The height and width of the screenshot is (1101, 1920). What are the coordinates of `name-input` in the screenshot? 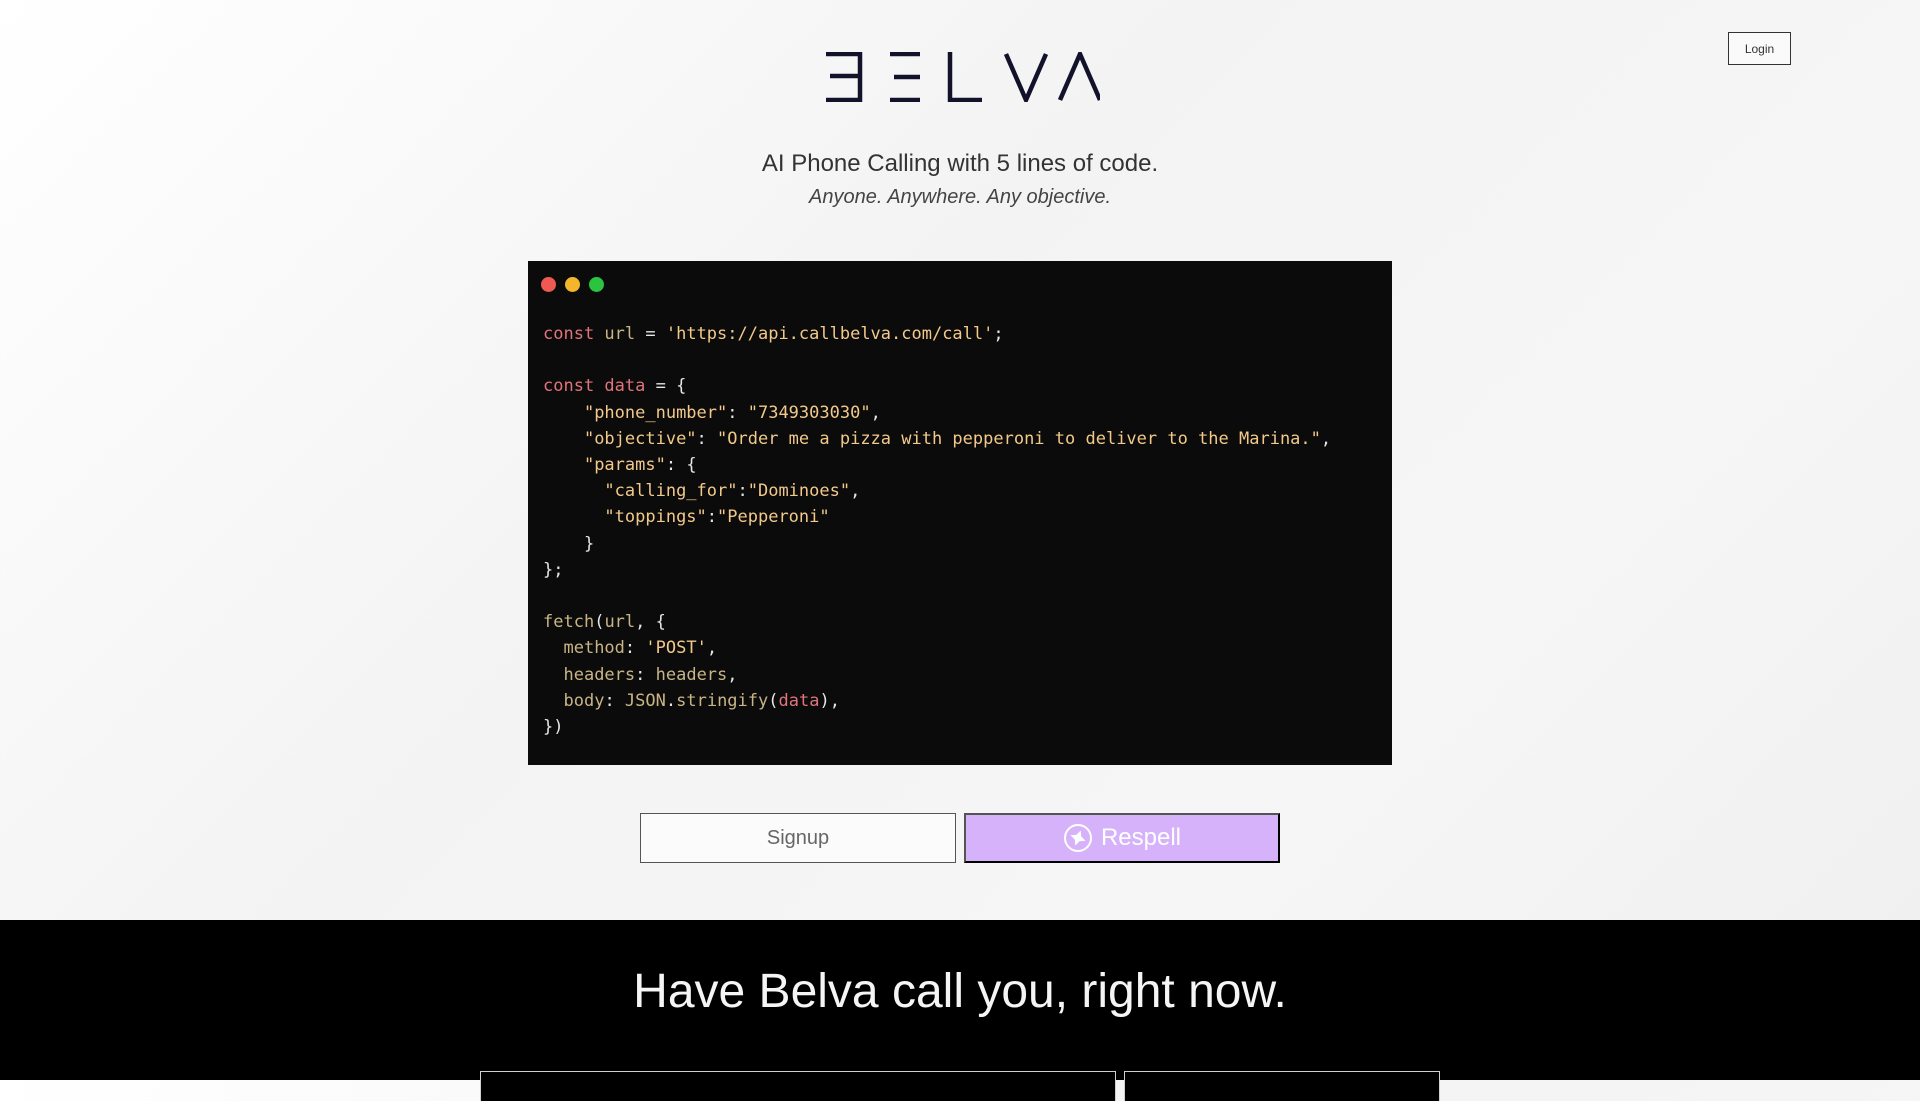 It's located at (798, 1086).